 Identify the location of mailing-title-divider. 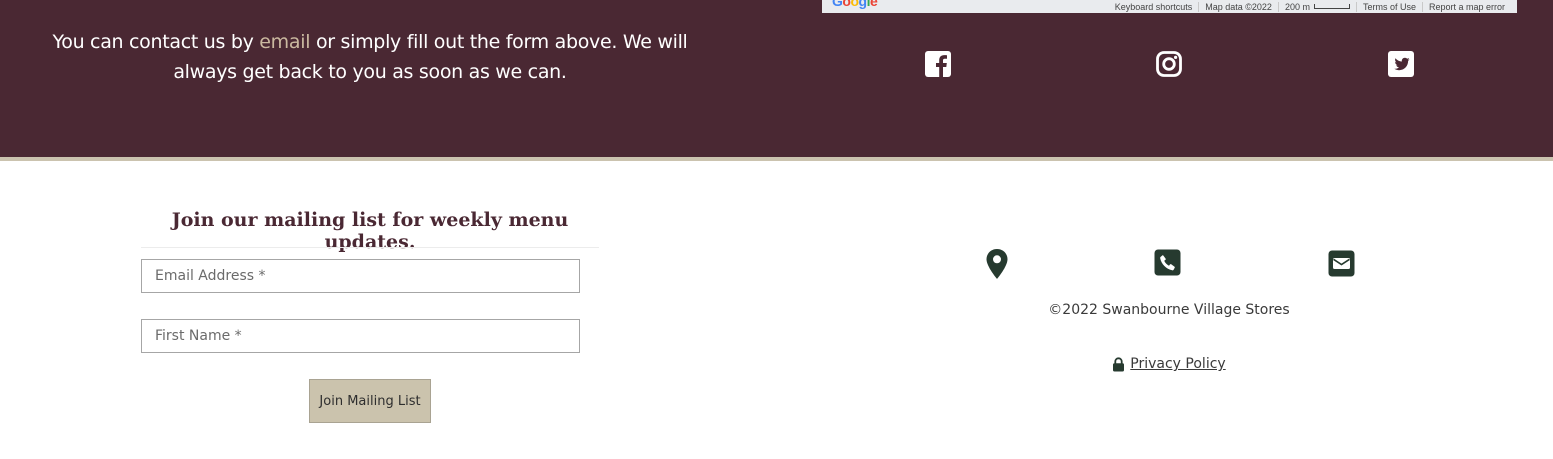
(370, 247).